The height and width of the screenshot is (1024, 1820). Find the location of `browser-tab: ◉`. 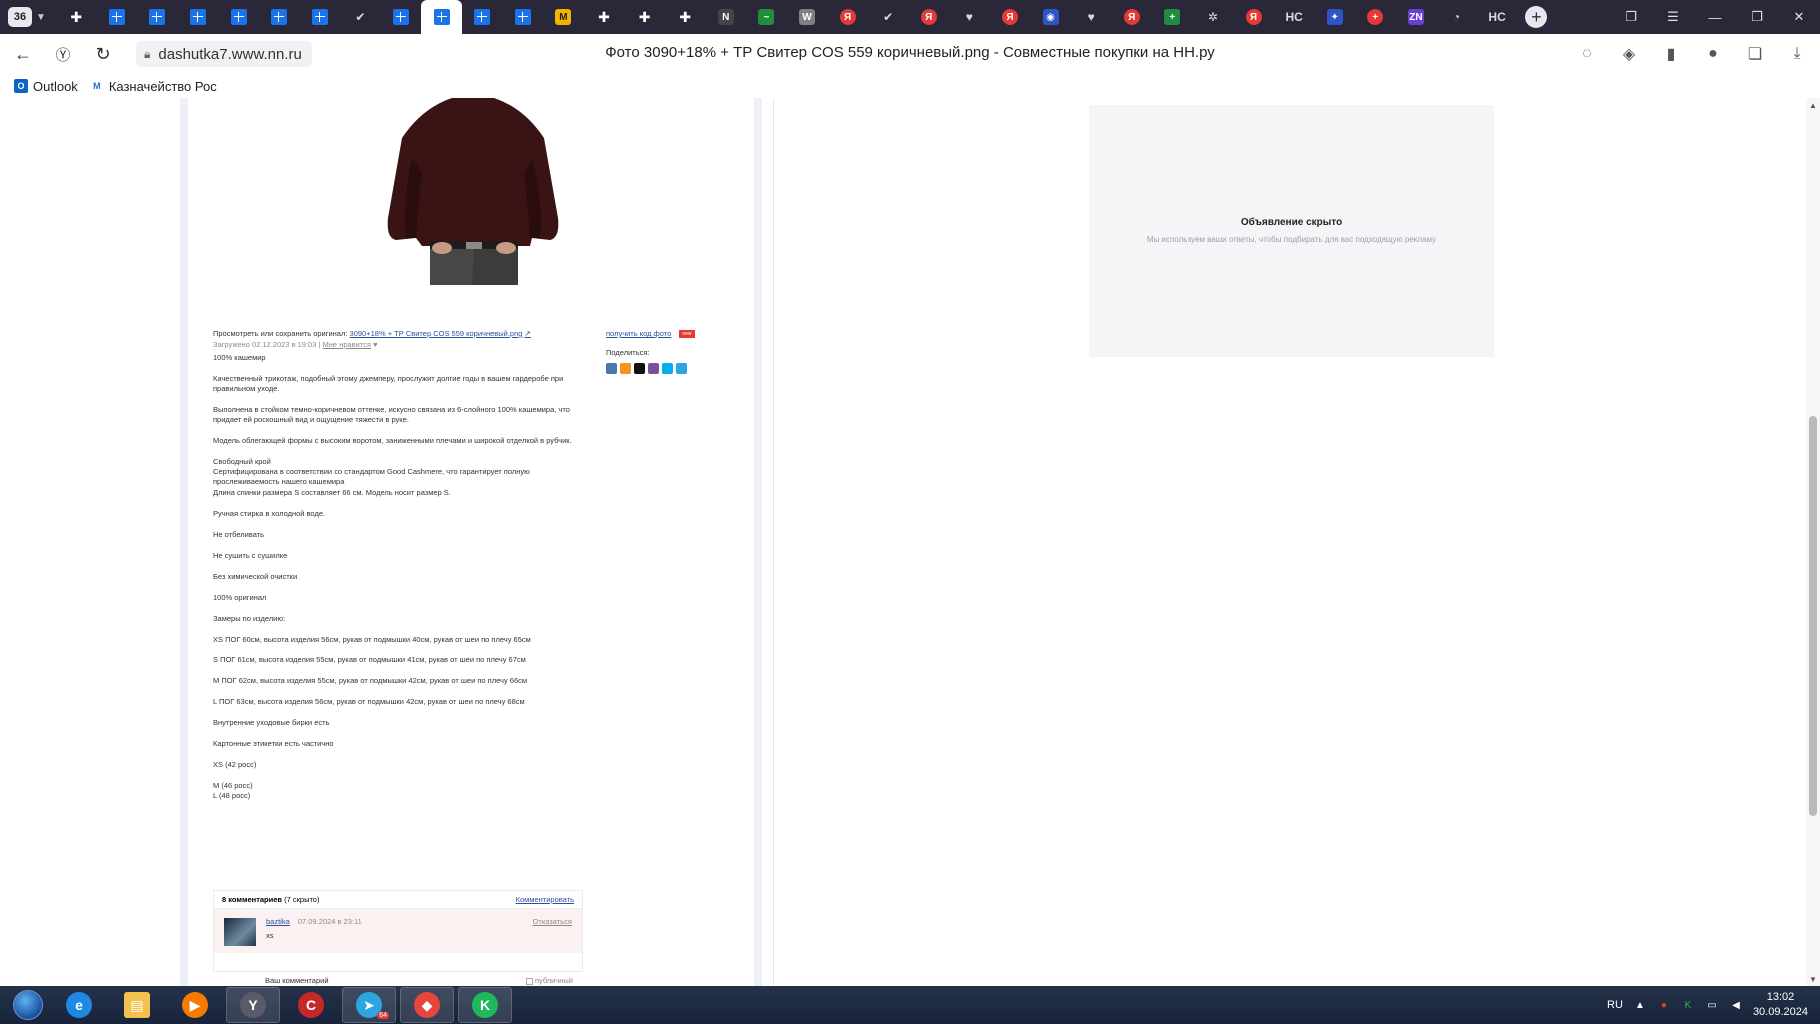

browser-tab: ◉ is located at coordinates (1050, 17).